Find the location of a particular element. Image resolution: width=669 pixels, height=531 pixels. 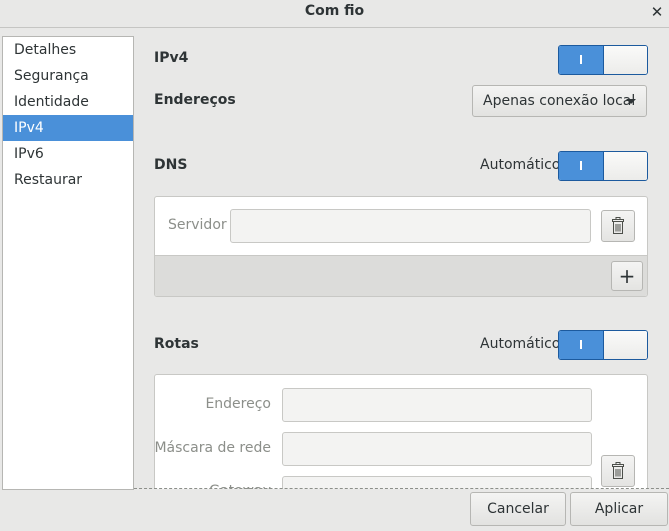

dns-server-label: Servidor is located at coordinates (197, 225).